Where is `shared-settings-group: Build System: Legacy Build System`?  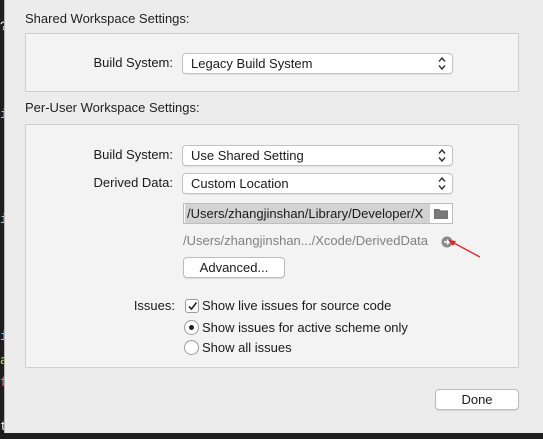 shared-settings-group: Build System: Legacy Build System is located at coordinates (272, 62).